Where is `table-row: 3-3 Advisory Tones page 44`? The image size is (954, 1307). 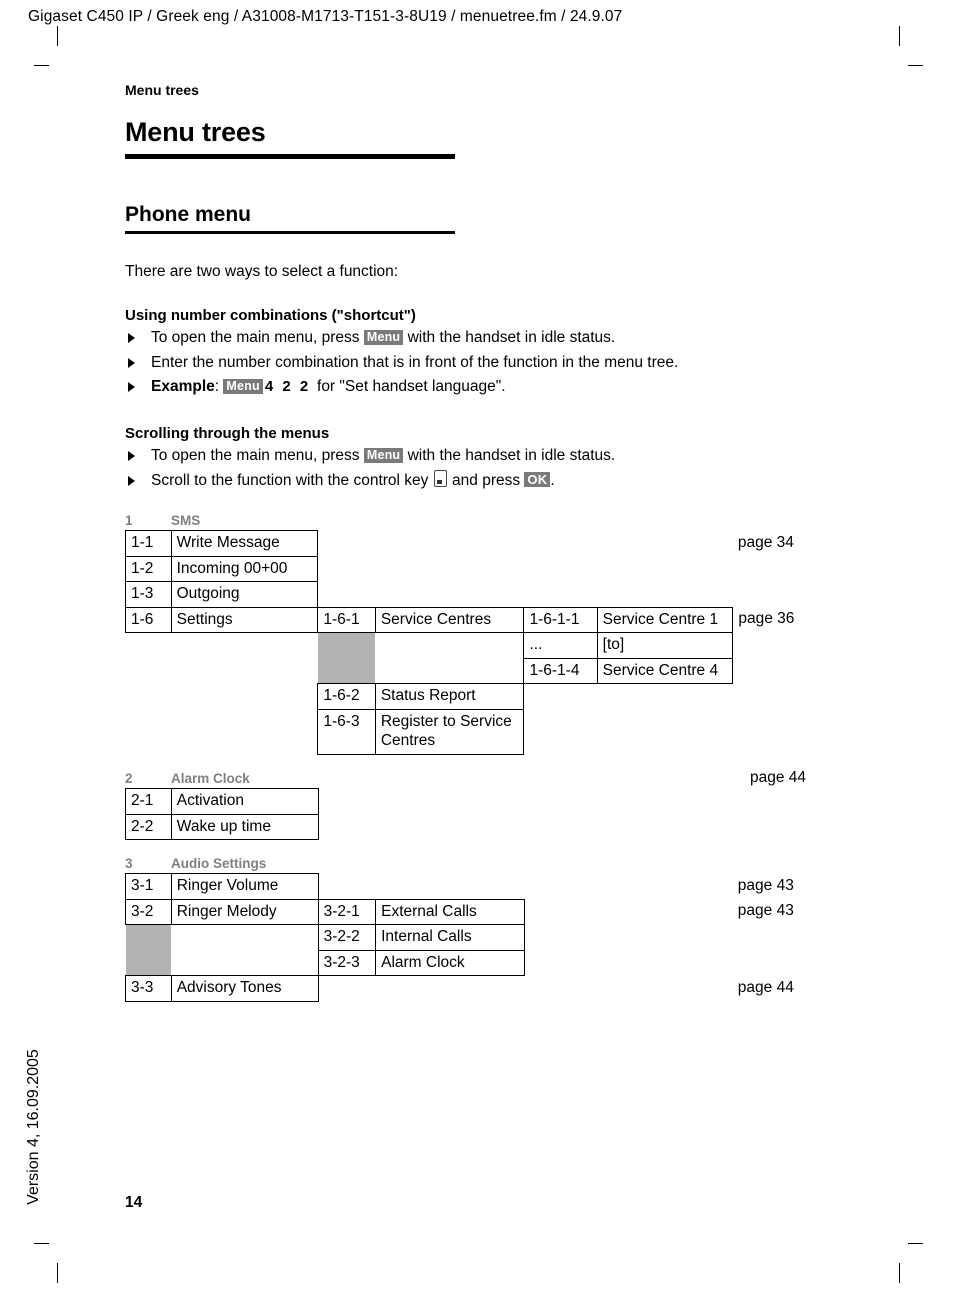 table-row: 3-3 Advisory Tones page 44 is located at coordinates (475, 988).